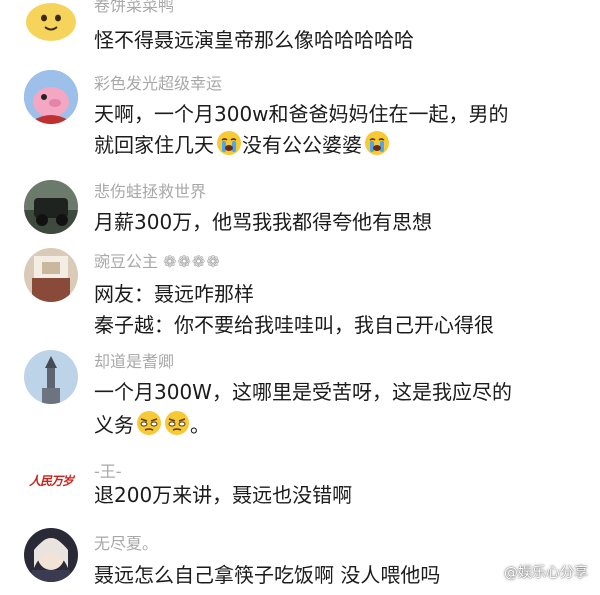 This screenshot has width=600, height=595. What do you see at coordinates (223, 495) in the screenshot?
I see `comment-text: 退200万来讲，聂远也没错啊` at bounding box center [223, 495].